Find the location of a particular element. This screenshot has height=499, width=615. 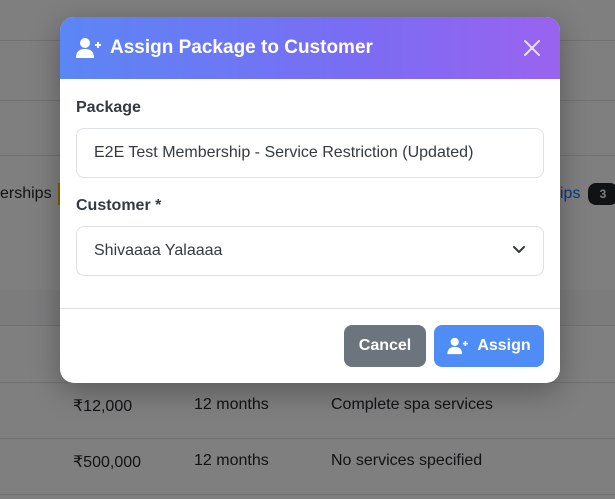

assign-button: Assign is located at coordinates (489, 346).